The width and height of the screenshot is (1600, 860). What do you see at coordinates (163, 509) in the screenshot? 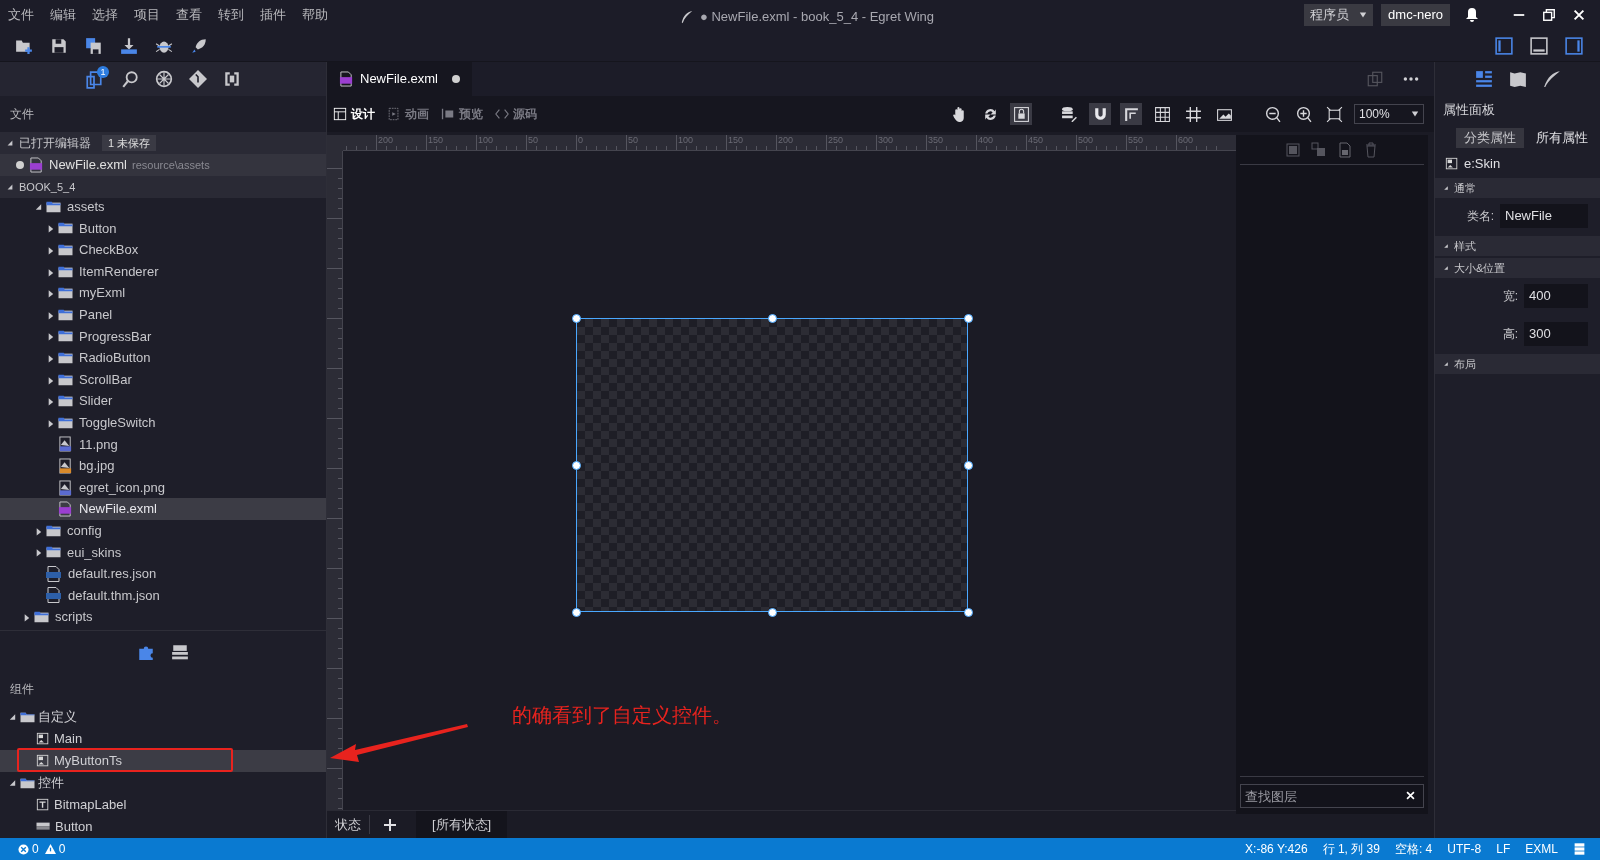
I see `tree-item: NewFile.exml` at bounding box center [163, 509].